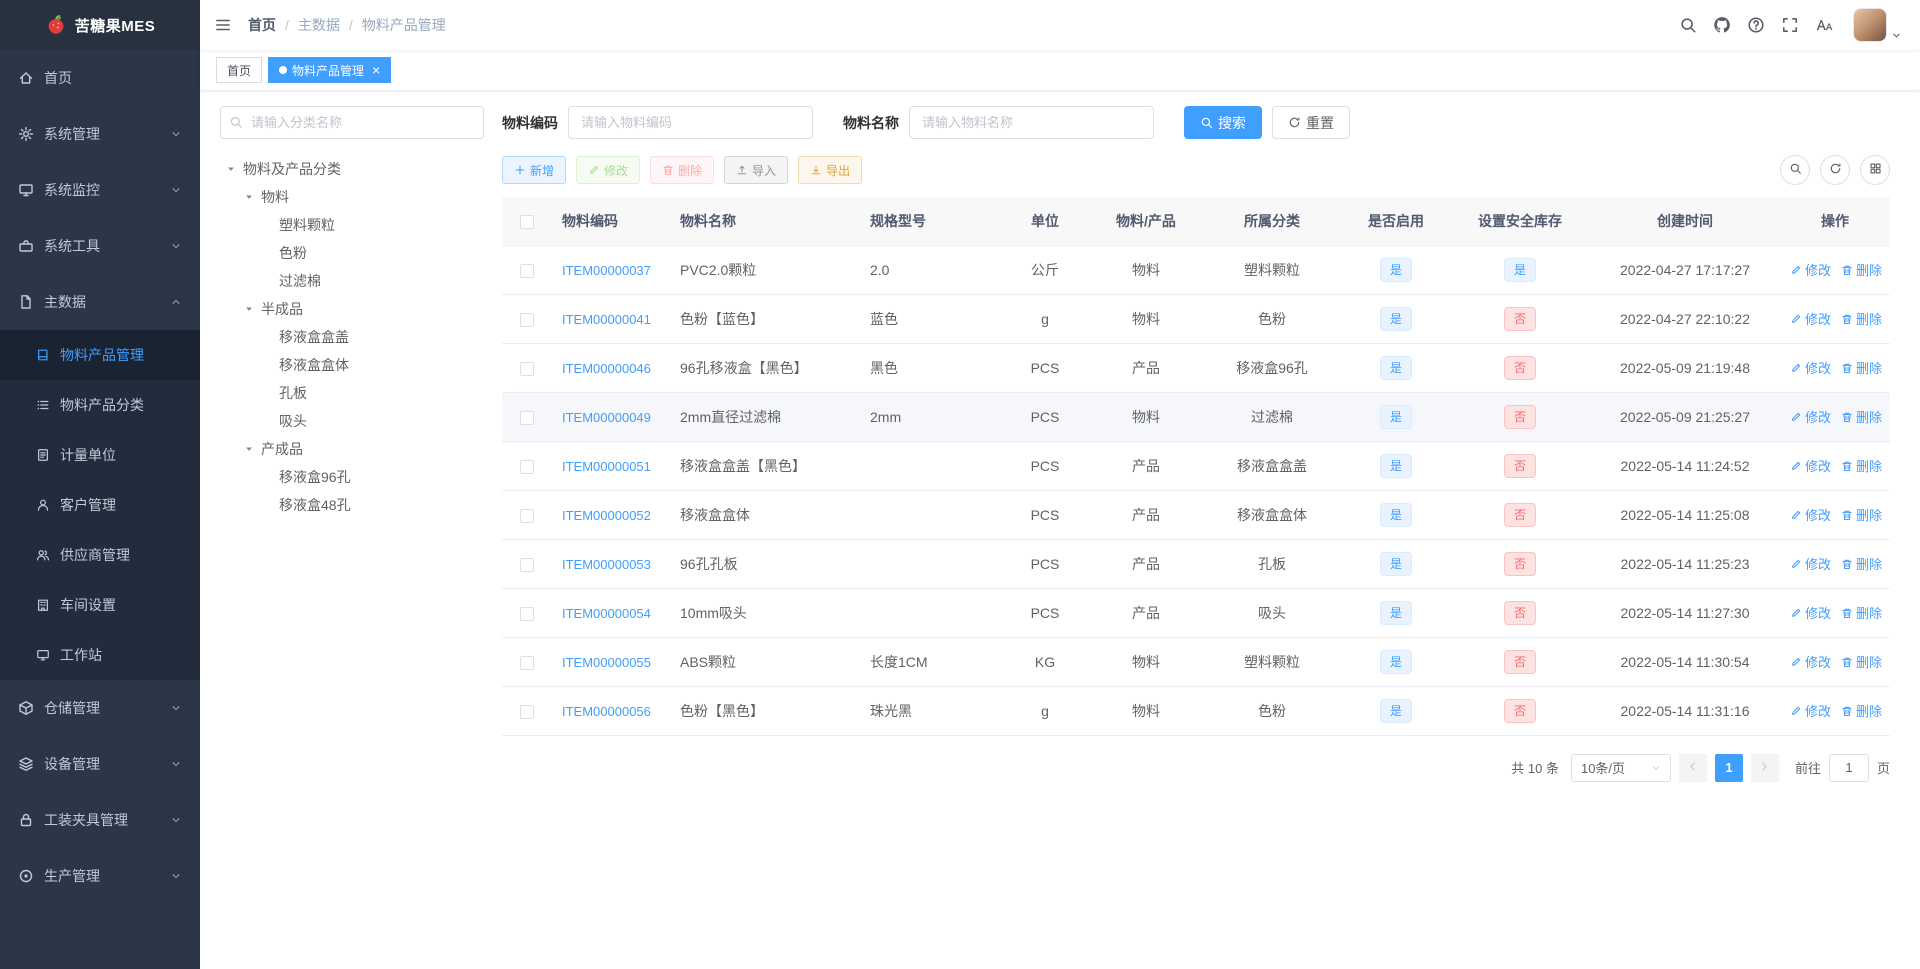 This screenshot has height=969, width=1920. I want to click on tree-node: 移液盒盒体, so click(352, 365).